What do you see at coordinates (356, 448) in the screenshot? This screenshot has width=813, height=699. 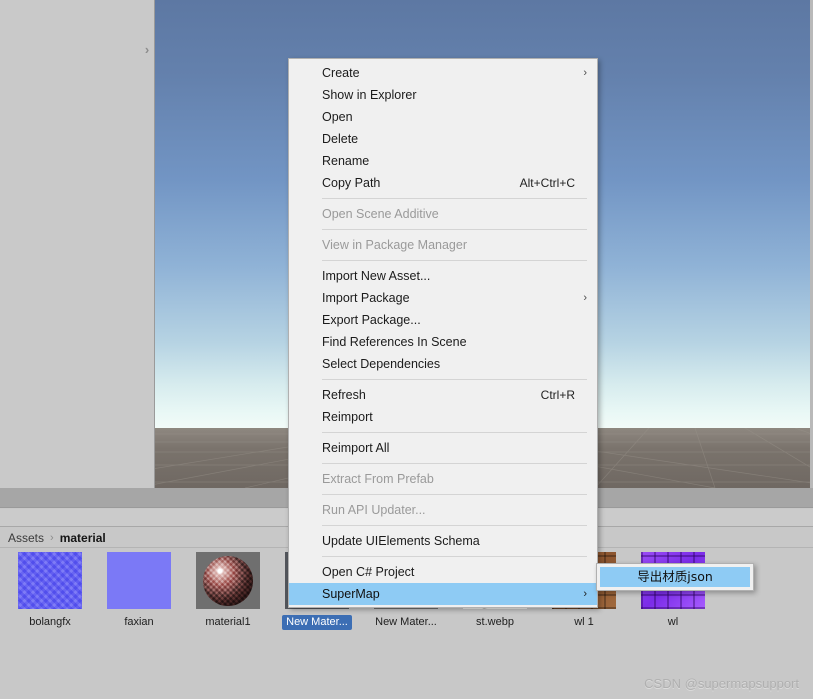 I see `menu-item-label: Reimport All` at bounding box center [356, 448].